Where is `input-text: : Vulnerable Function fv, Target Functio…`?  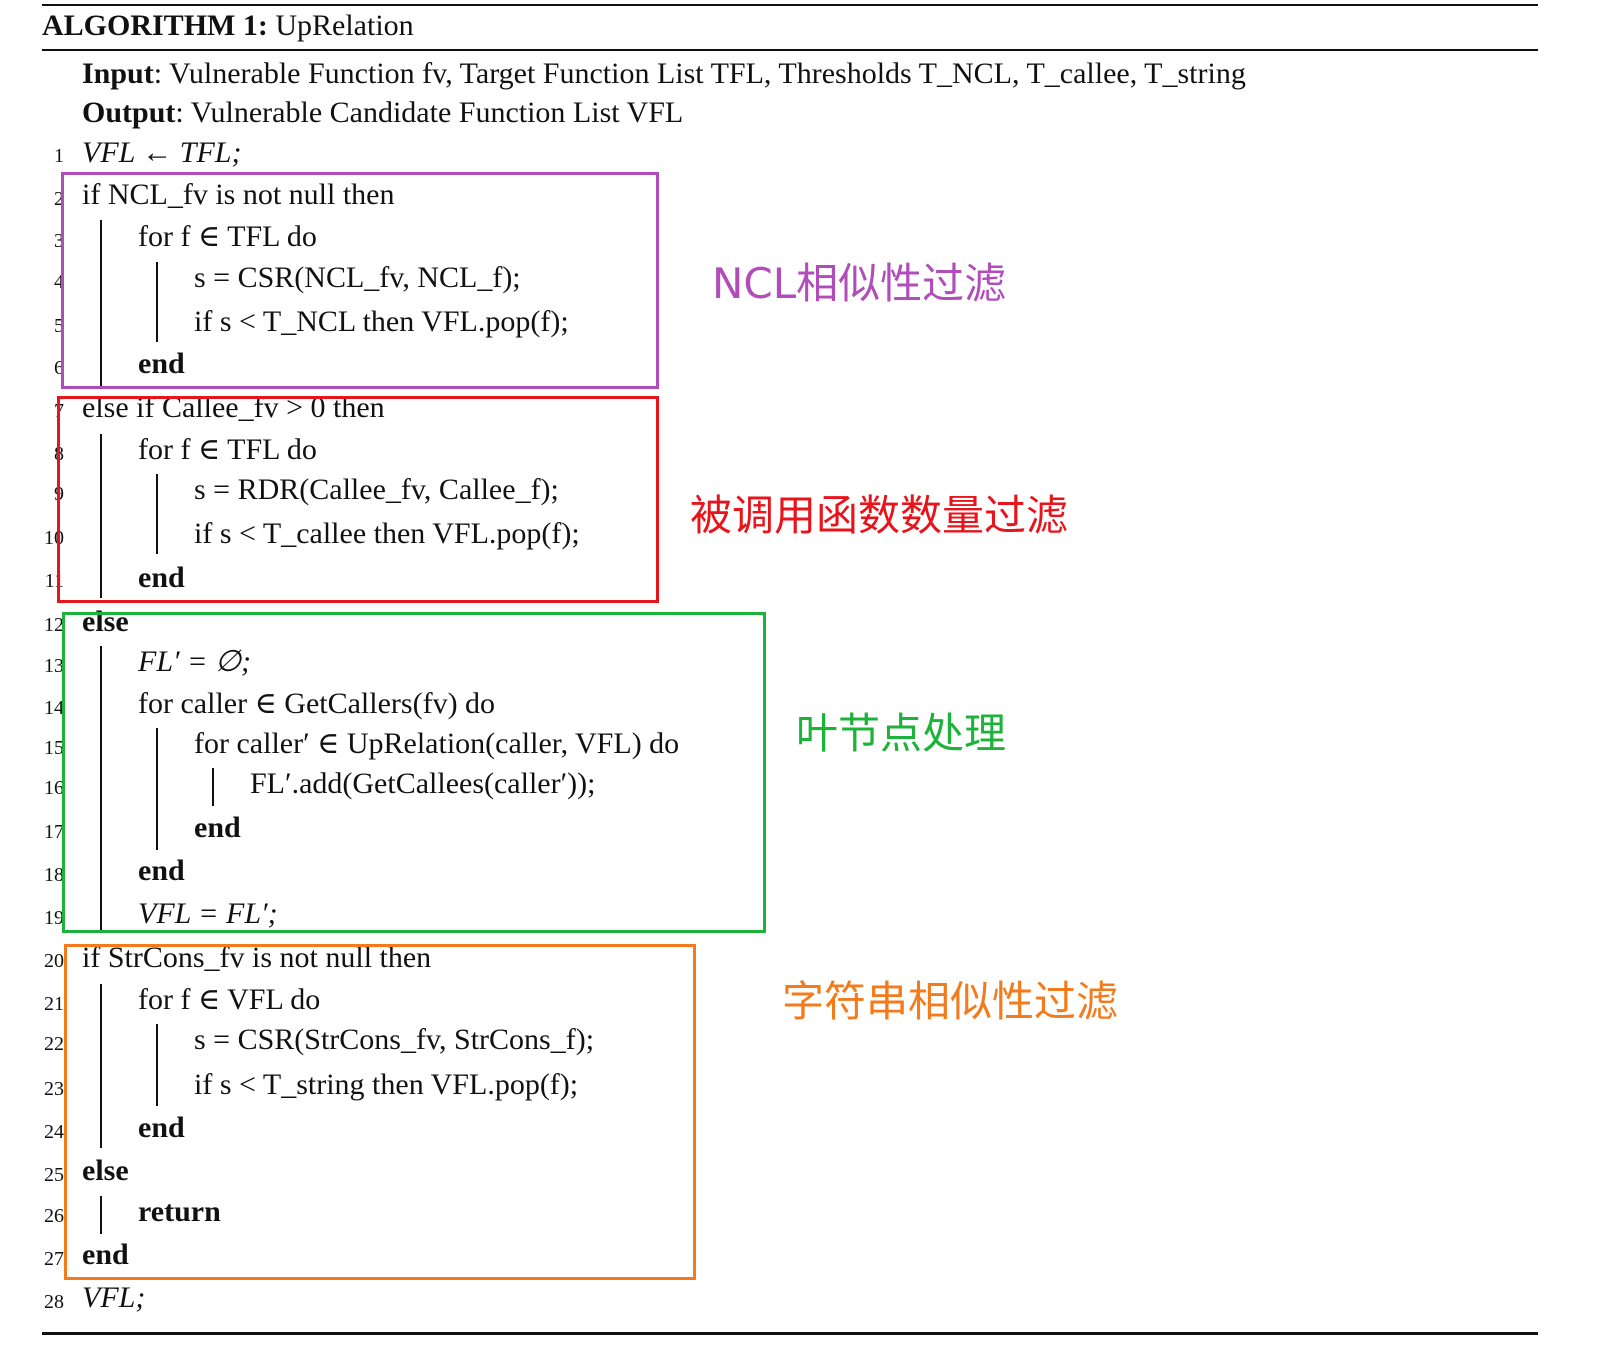 input-text: : Vulnerable Function fv, Target Functio… is located at coordinates (699, 73).